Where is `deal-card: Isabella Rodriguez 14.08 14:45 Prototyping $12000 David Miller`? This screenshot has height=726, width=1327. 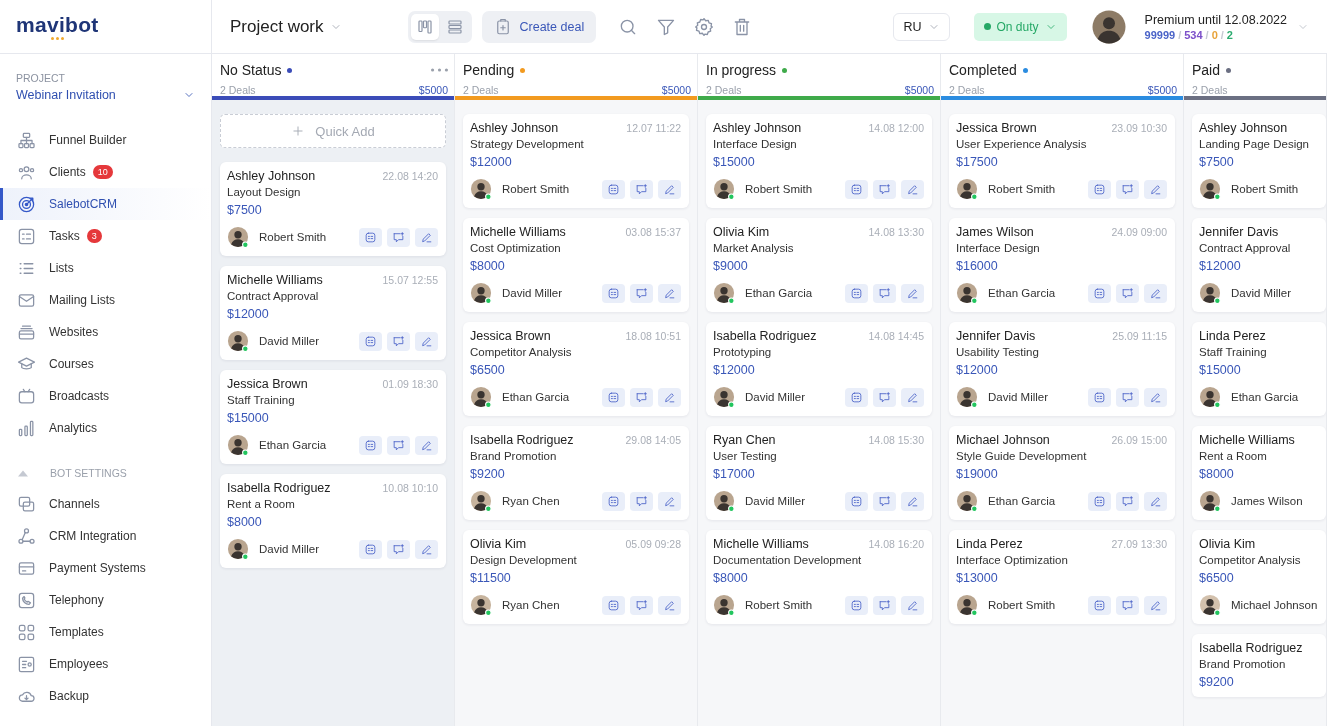
deal-card: Isabella Rodriguez 14.08 14:45 Prototyping $12000 David Miller is located at coordinates (819, 369).